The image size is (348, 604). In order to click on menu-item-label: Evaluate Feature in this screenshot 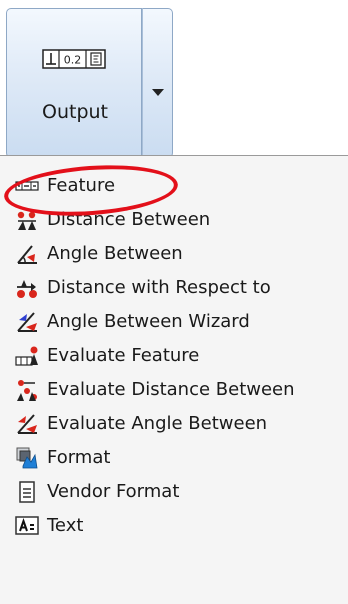, I will do `click(123, 355)`.